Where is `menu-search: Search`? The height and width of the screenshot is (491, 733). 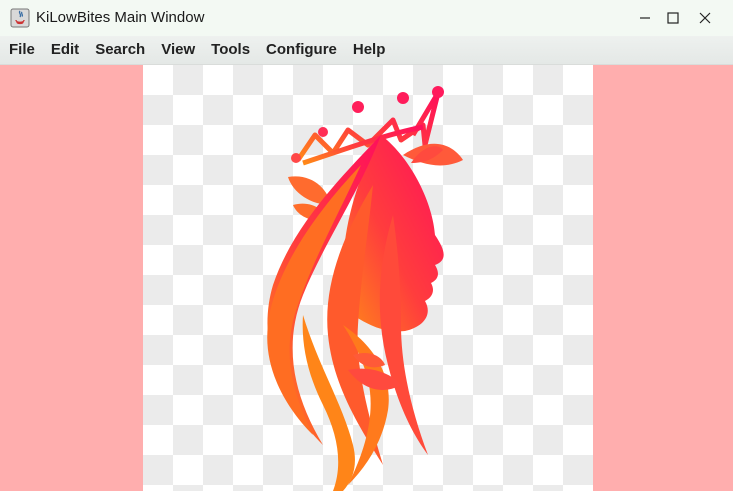
menu-search: Search is located at coordinates (120, 50).